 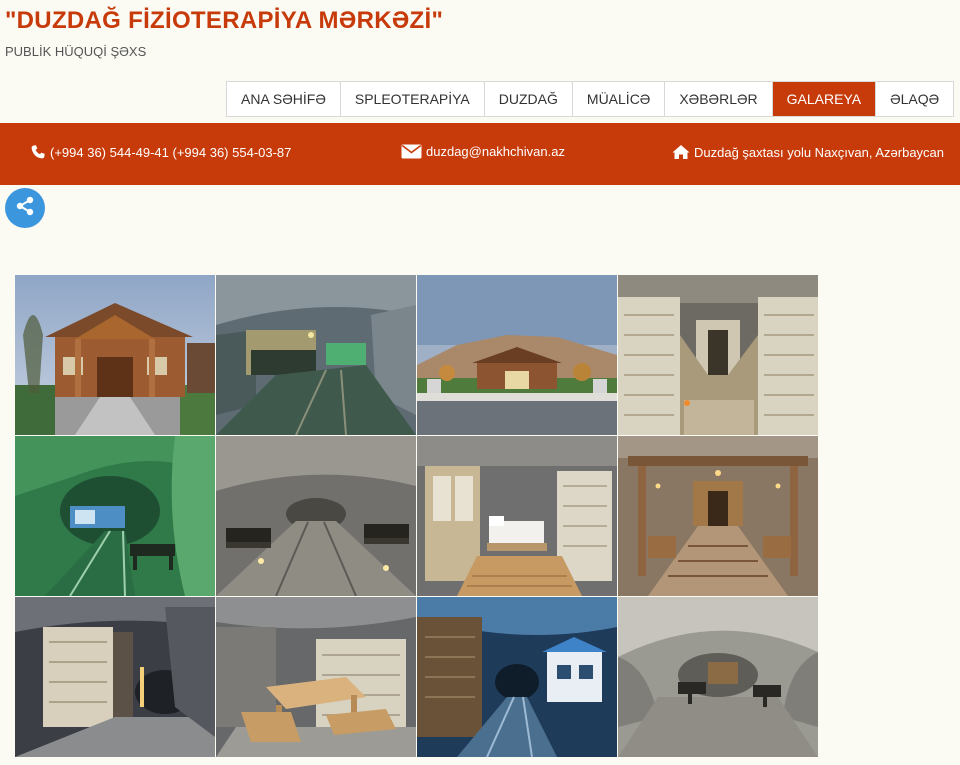 I want to click on nav-item-contact: ƏLAQƏ, so click(x=914, y=99).